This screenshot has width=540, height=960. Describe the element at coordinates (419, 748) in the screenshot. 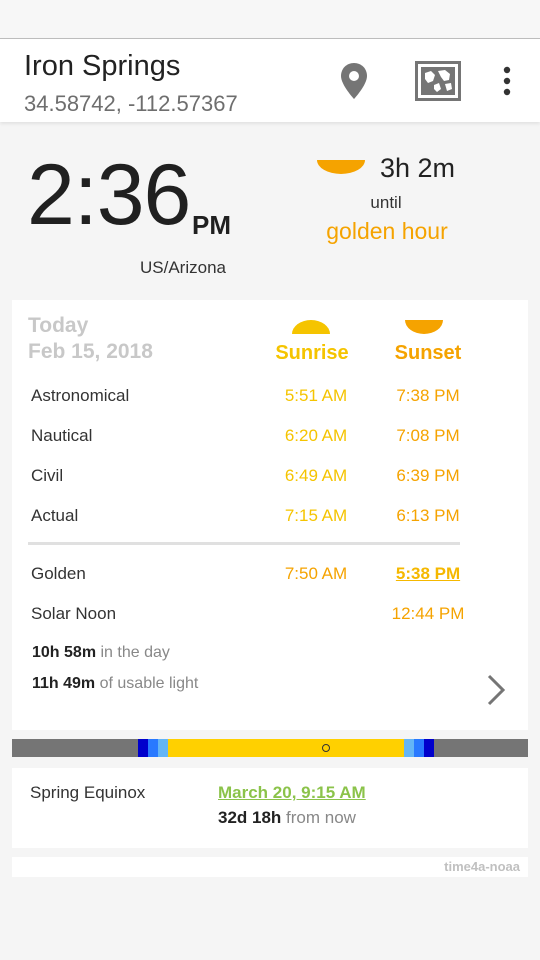

I see `timeline-nautical-pm` at that location.